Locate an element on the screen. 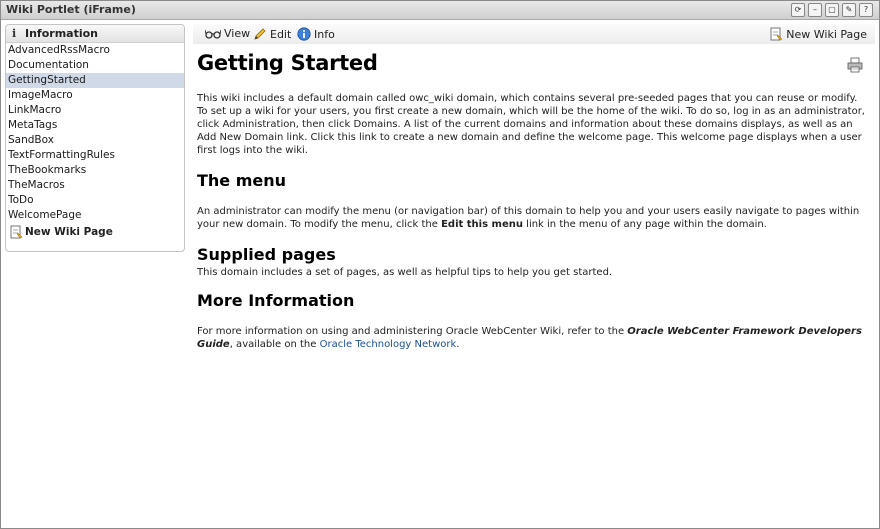 The width and height of the screenshot is (880, 529). sidebar-item-metatags: MetaTags is located at coordinates (95, 125).